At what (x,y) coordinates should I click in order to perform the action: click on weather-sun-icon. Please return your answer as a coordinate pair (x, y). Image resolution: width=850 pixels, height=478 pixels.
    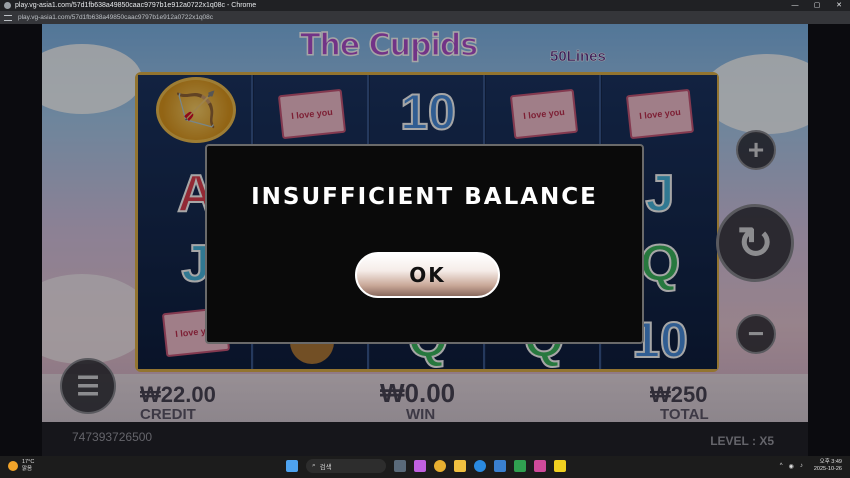
    Looking at the image, I should click on (13, 466).